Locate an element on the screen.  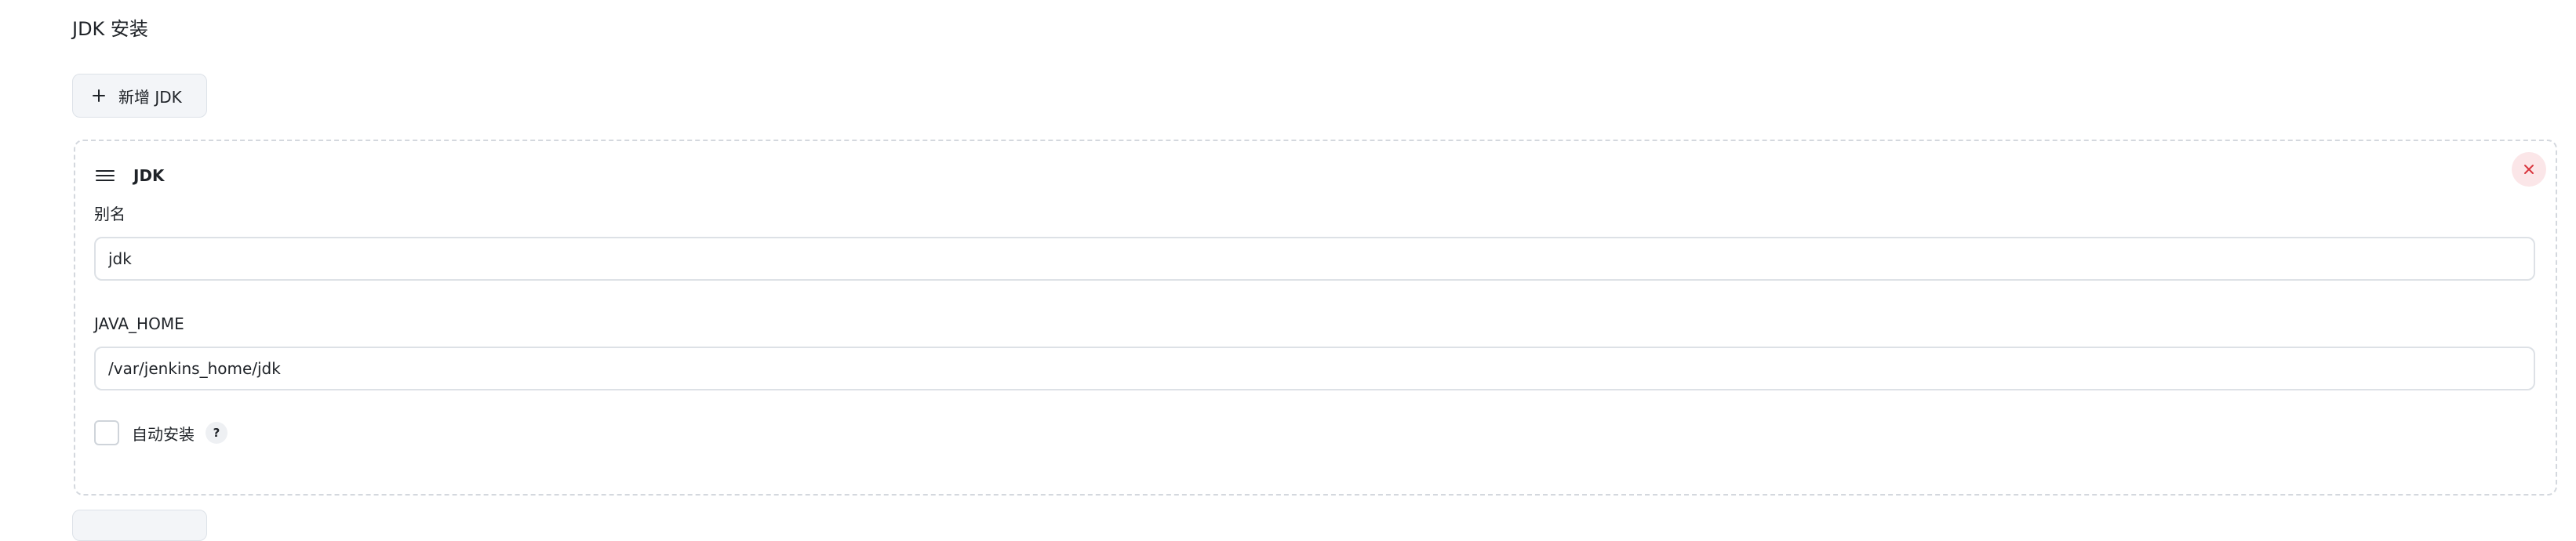
section-title: JDK 安装 is located at coordinates (110, 29).